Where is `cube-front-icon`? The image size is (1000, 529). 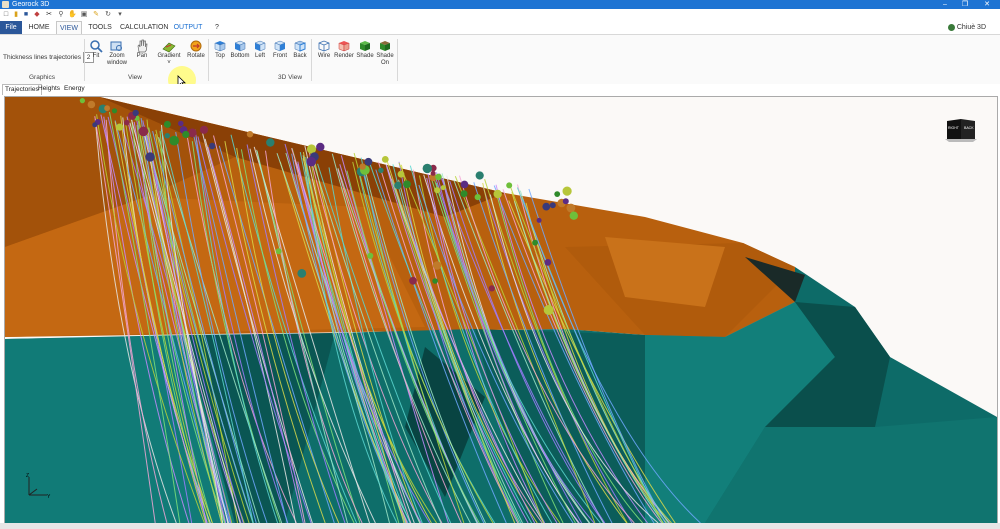
cube-front-icon is located at coordinates (280, 46).